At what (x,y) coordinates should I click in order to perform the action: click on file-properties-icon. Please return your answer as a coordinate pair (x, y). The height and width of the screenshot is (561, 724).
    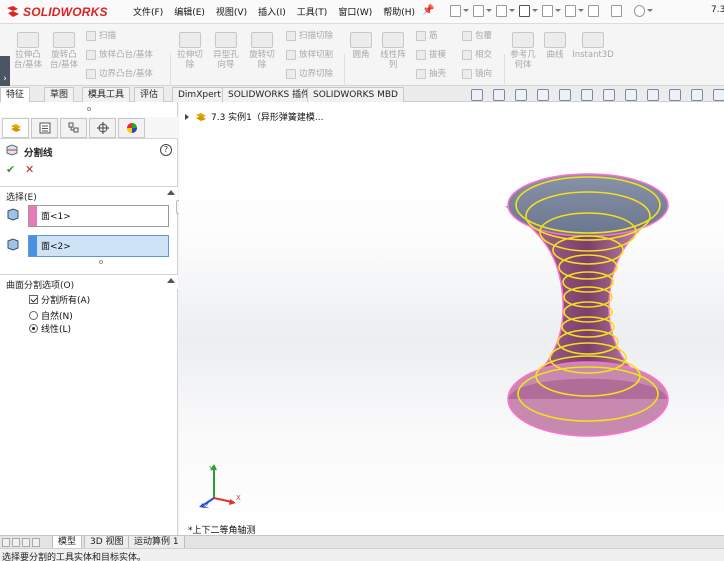
    Looking at the image, I should click on (617, 11).